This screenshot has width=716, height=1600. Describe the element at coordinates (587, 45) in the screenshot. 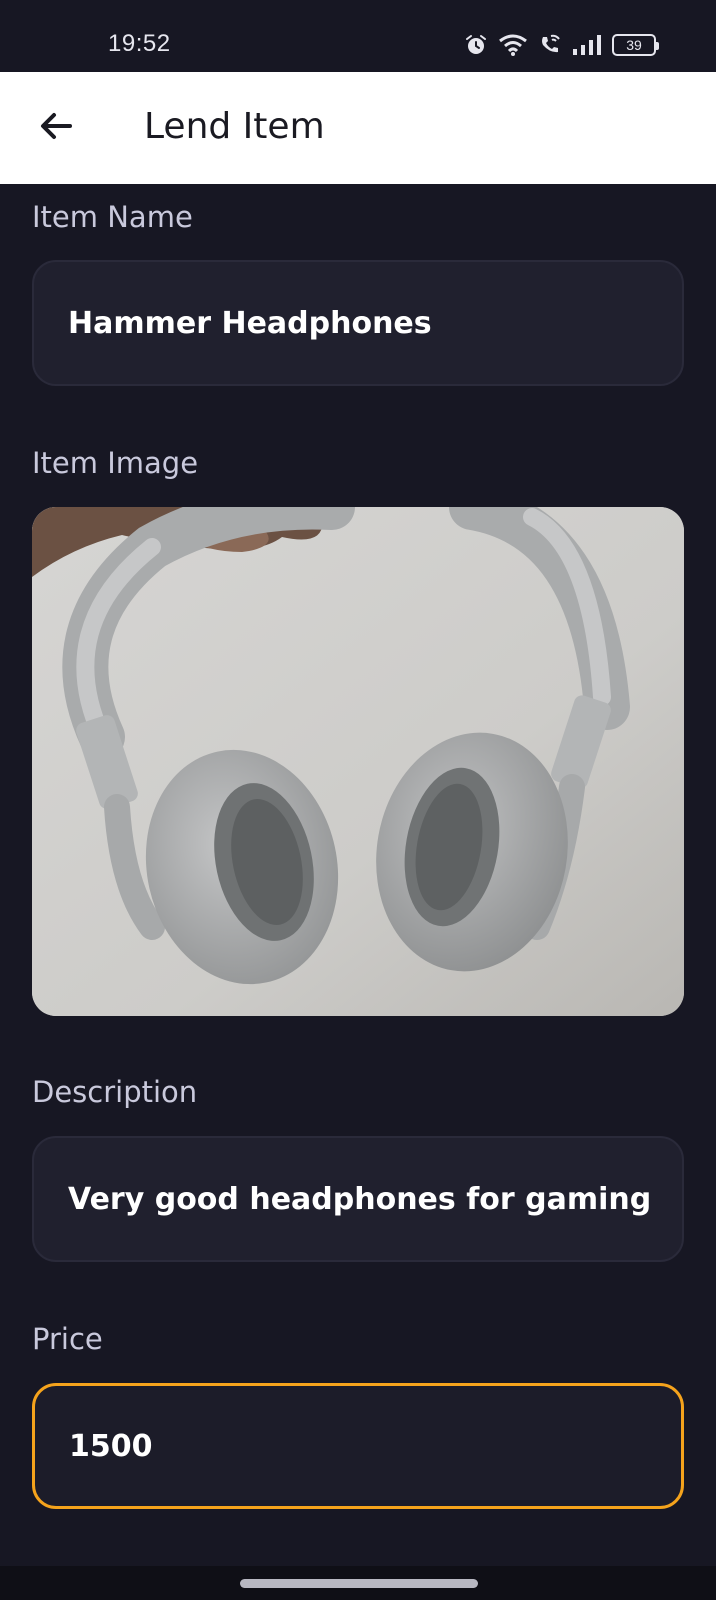

I see `signal-icon` at that location.